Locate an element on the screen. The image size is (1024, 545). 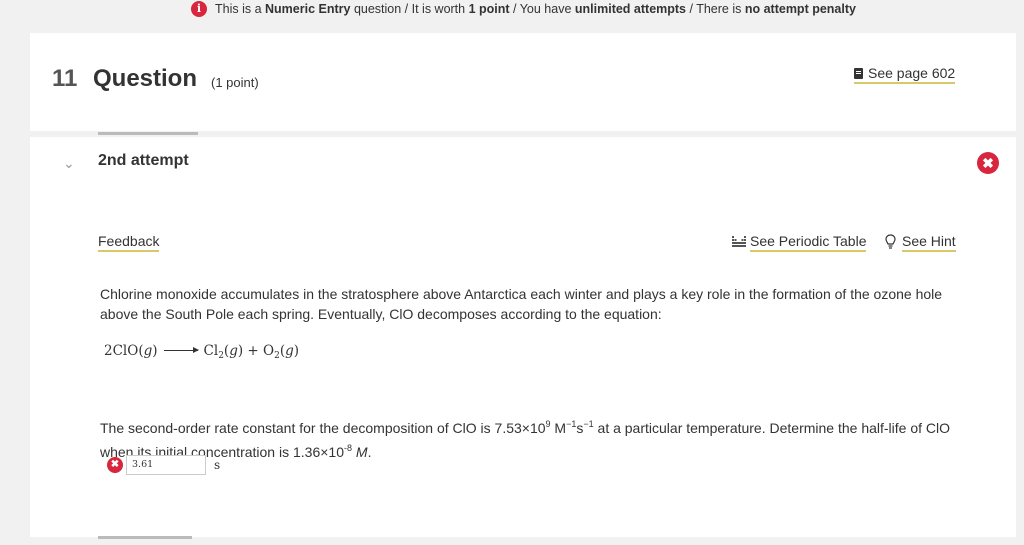
see-page-link: See page 602 is located at coordinates (905, 74).